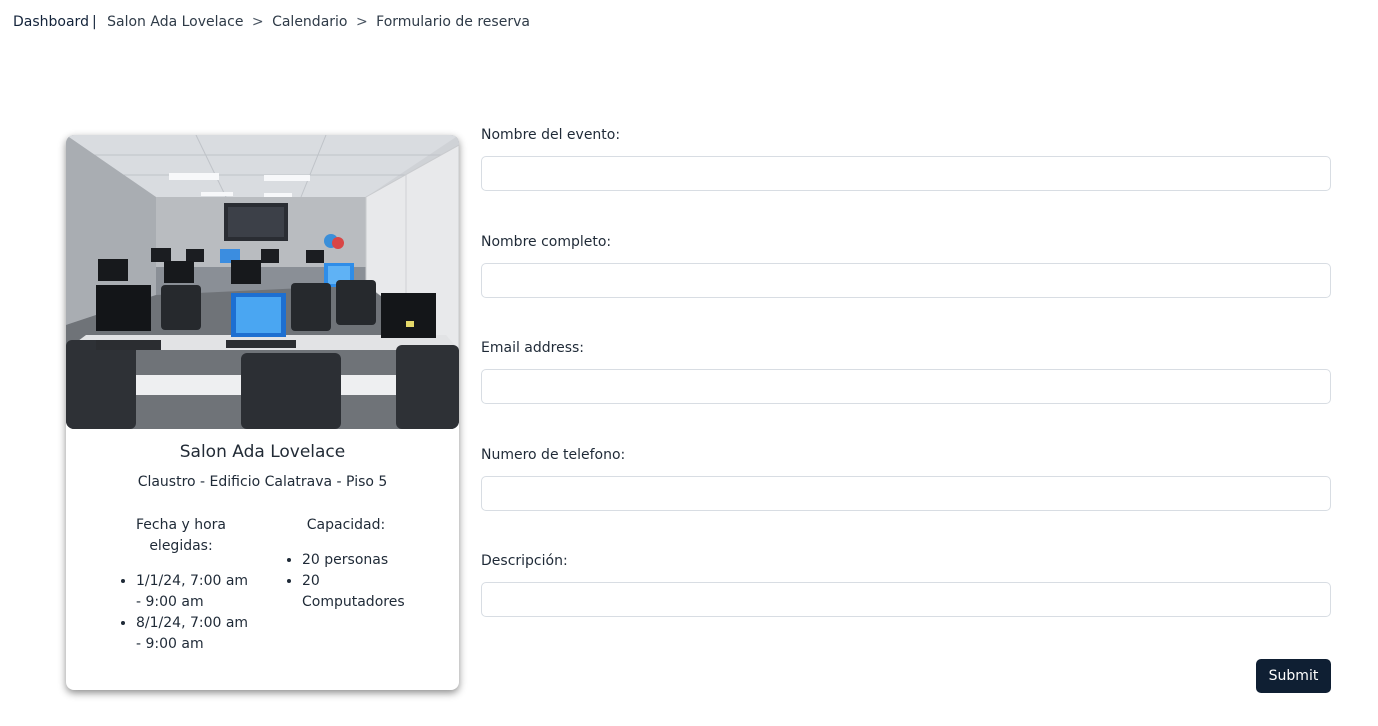 The height and width of the screenshot is (726, 1378). What do you see at coordinates (533, 348) in the screenshot?
I see `email-label: Email address:` at bounding box center [533, 348].